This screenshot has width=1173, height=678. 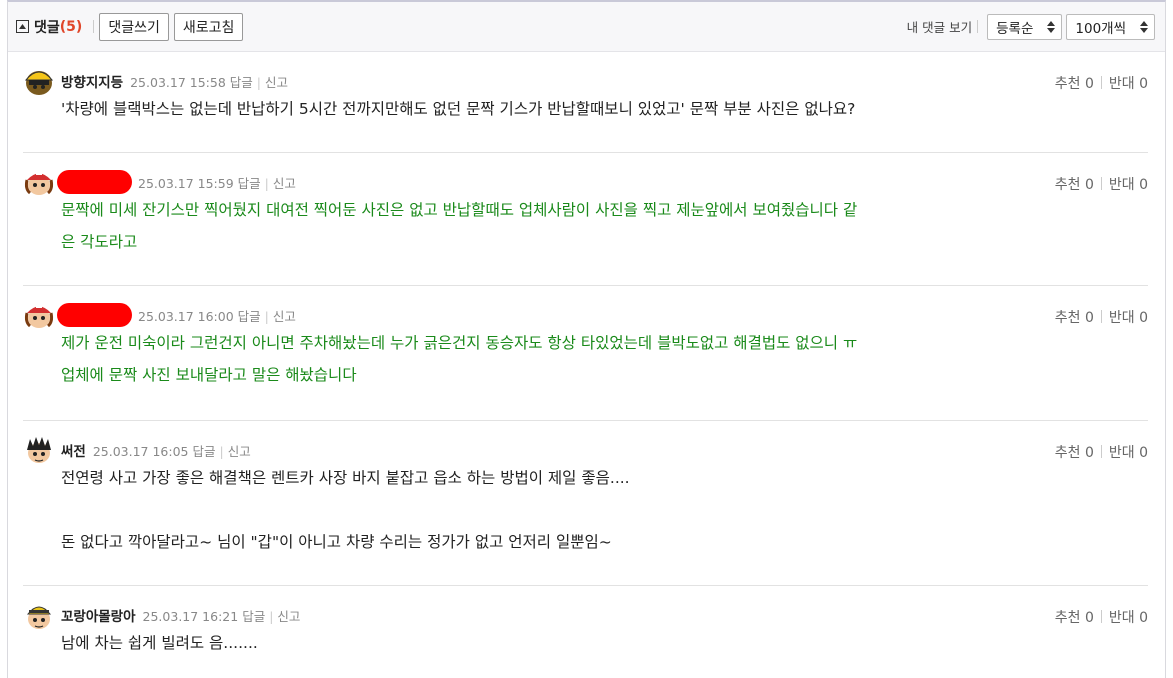 I want to click on sort-select-value: 등록순, so click(x=1015, y=28).